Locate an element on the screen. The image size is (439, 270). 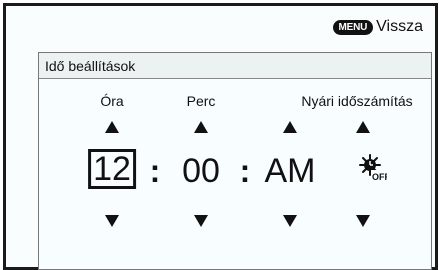
hour-up-arrow-icon is located at coordinates (112, 127).